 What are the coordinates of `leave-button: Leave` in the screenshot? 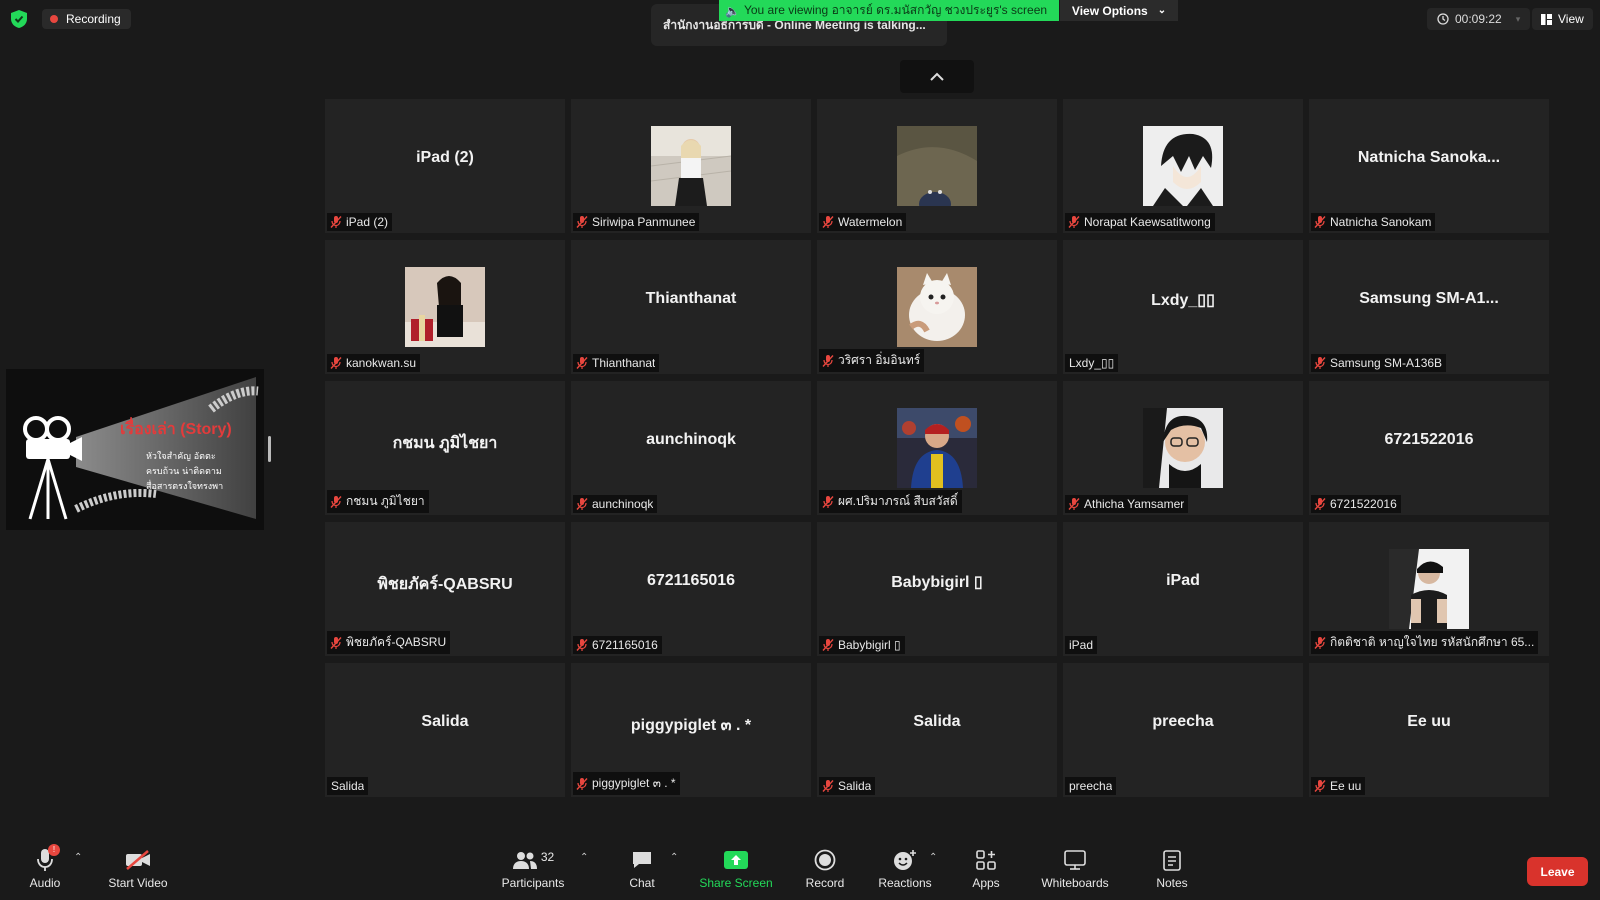 It's located at (1557, 871).